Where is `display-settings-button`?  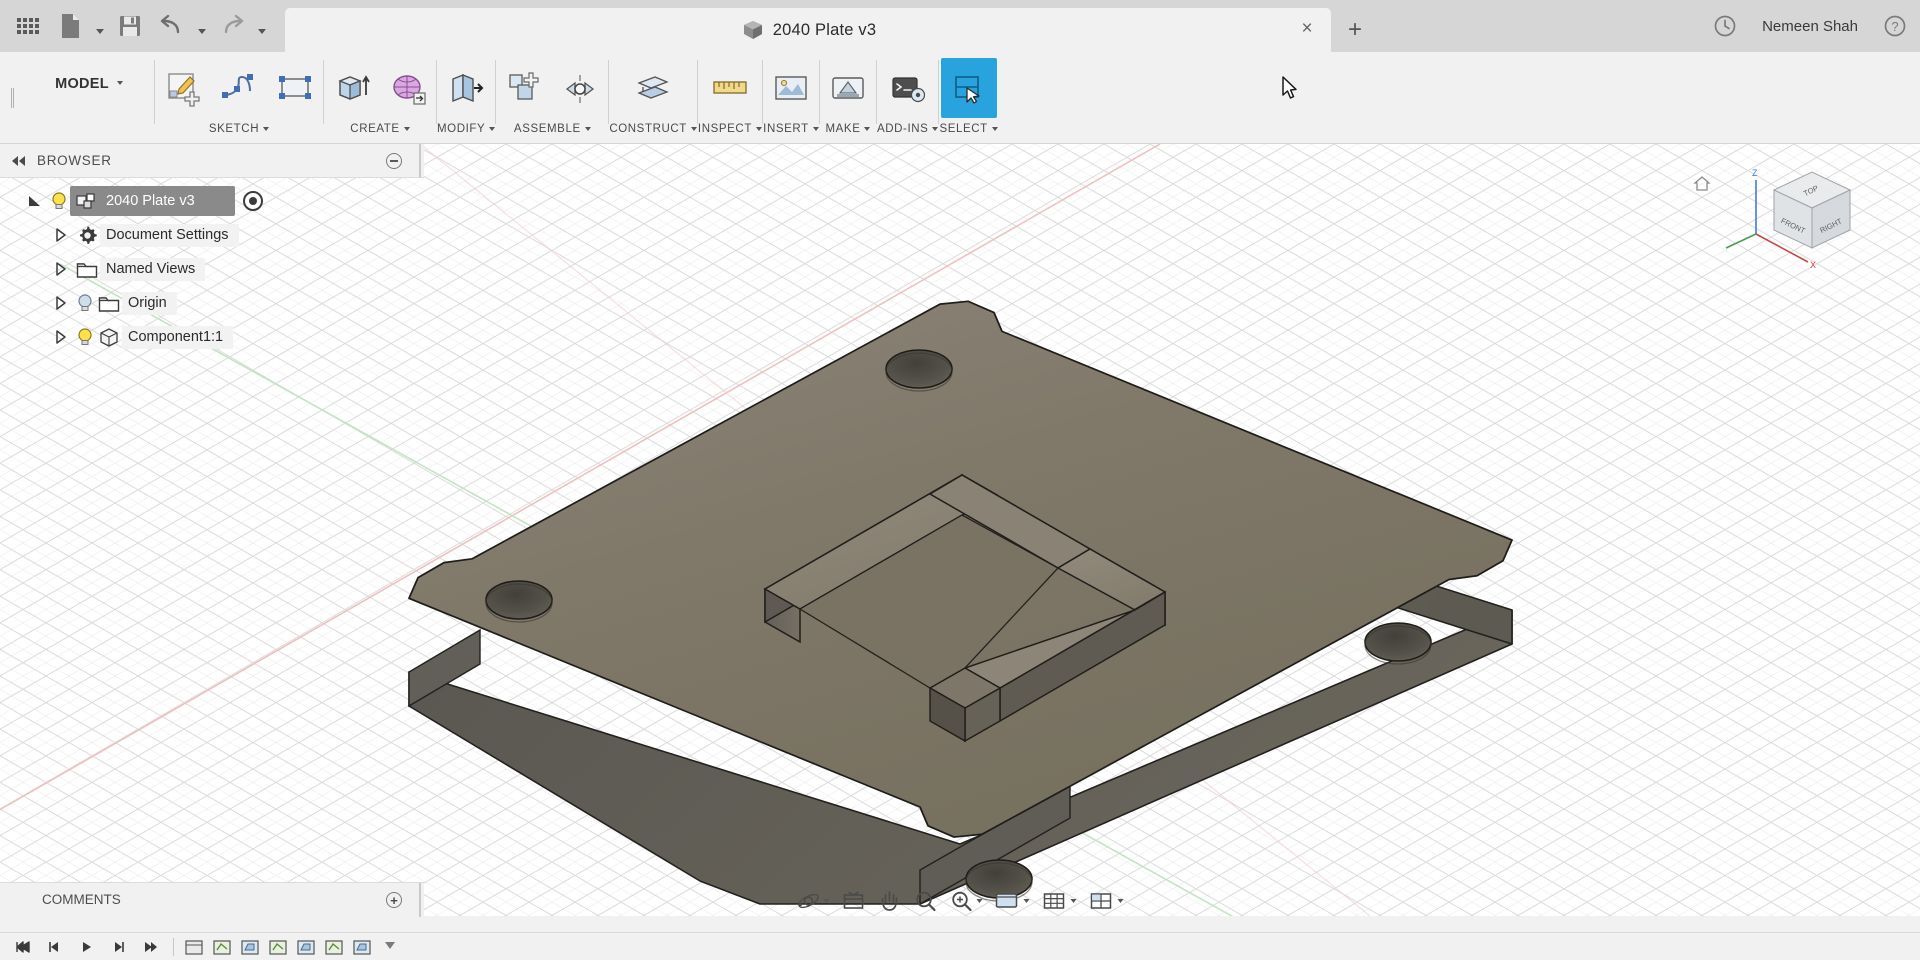
display-settings-button is located at coordinates (1012, 901).